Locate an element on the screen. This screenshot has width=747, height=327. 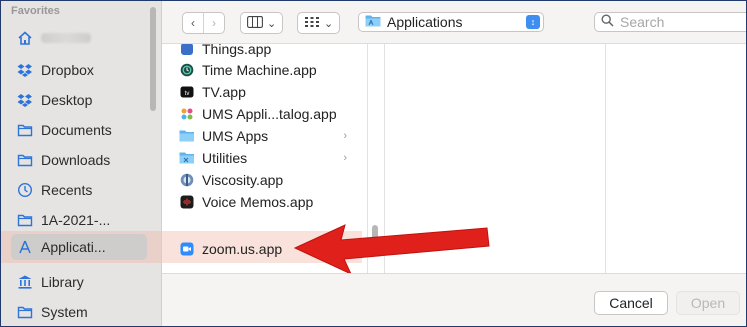
sidebar-item-label: Library is located at coordinates (62, 282).